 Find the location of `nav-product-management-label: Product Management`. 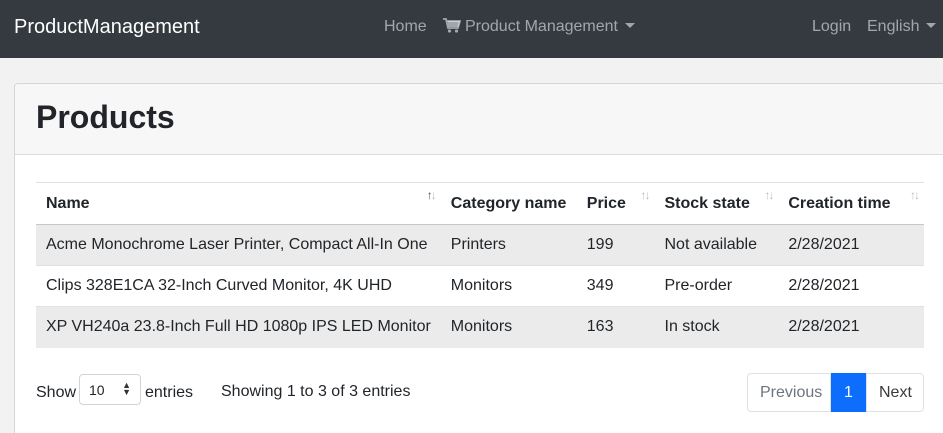

nav-product-management-label: Product Management is located at coordinates (541, 26).